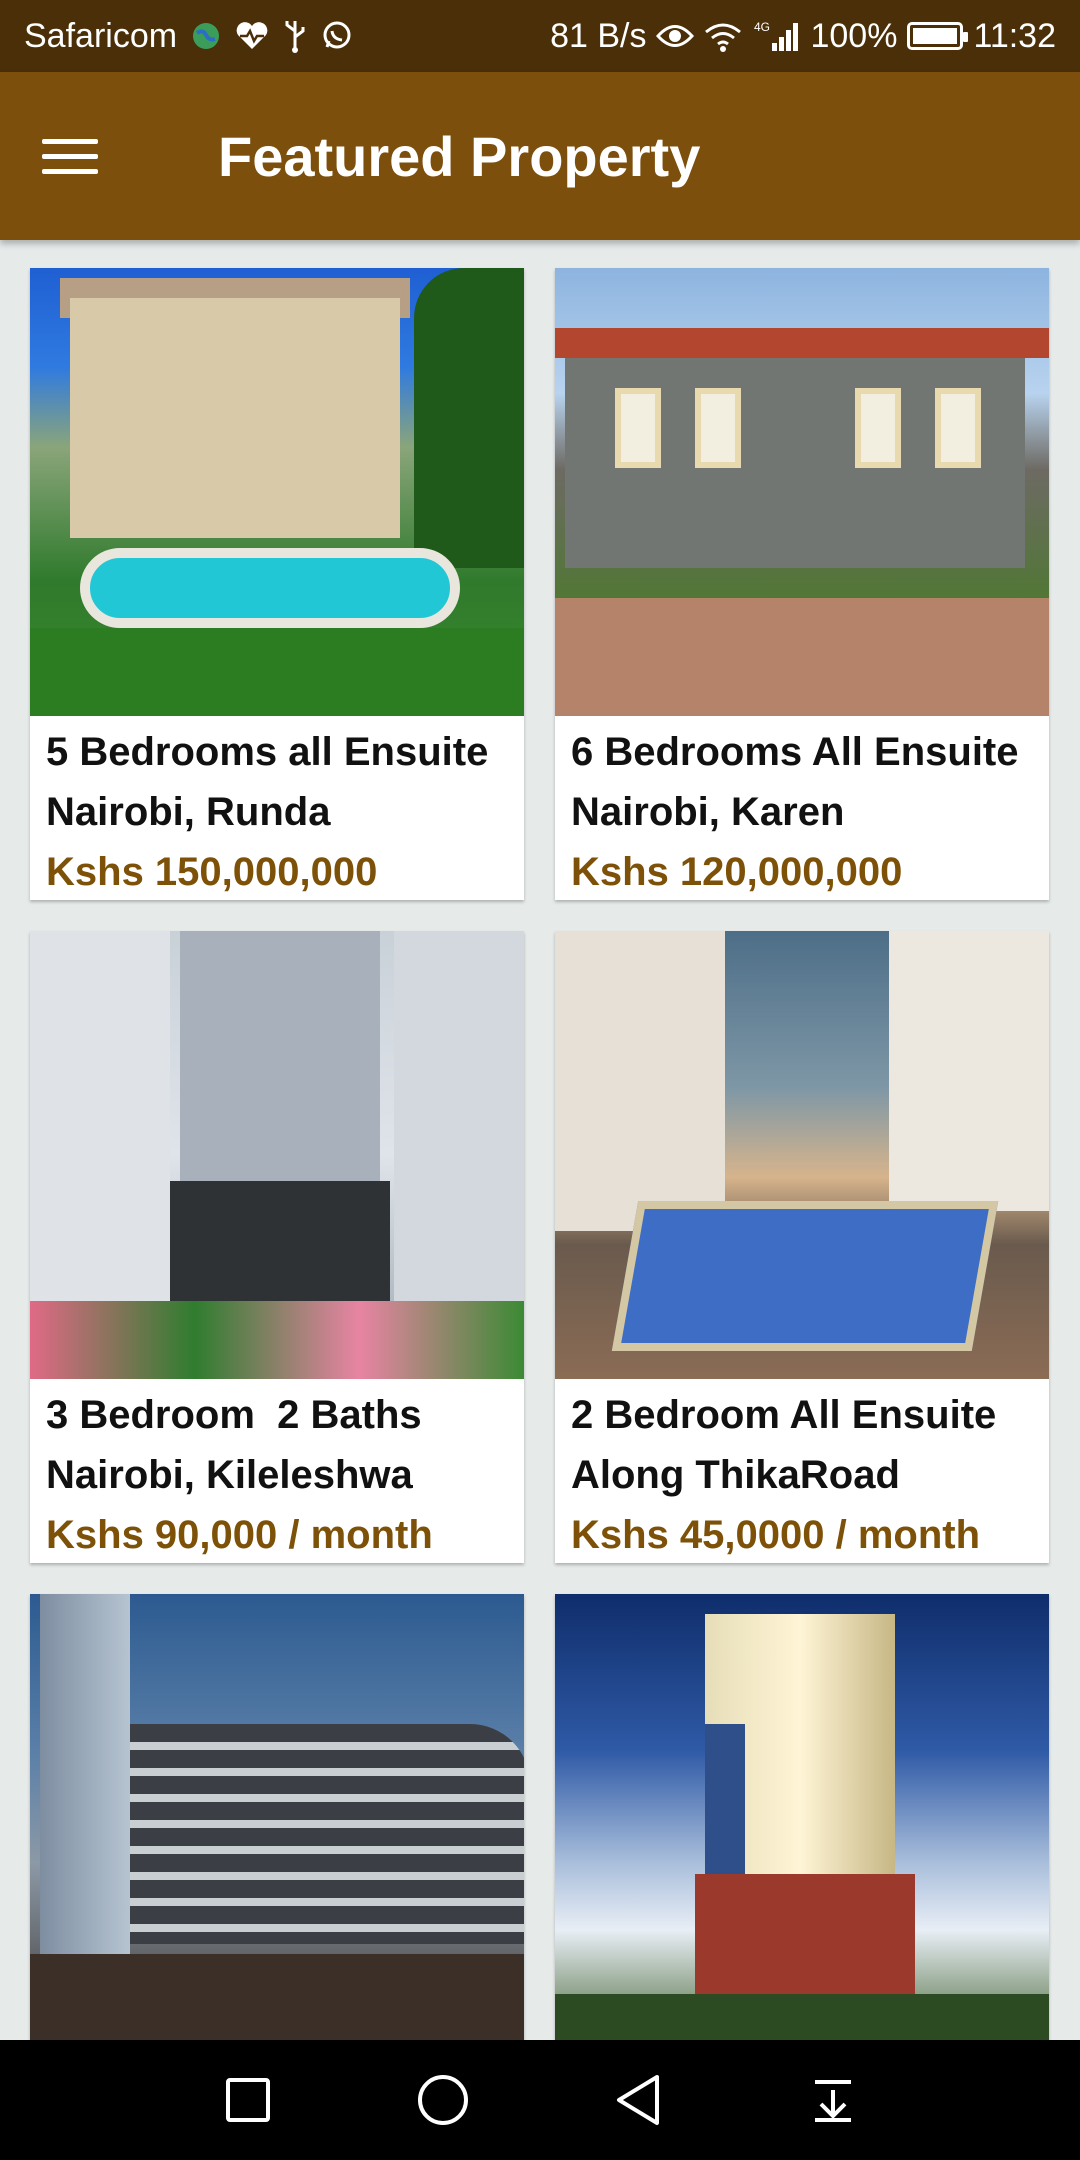 This screenshot has height=2160, width=1080. I want to click on battery-percent: 100%, so click(854, 35).